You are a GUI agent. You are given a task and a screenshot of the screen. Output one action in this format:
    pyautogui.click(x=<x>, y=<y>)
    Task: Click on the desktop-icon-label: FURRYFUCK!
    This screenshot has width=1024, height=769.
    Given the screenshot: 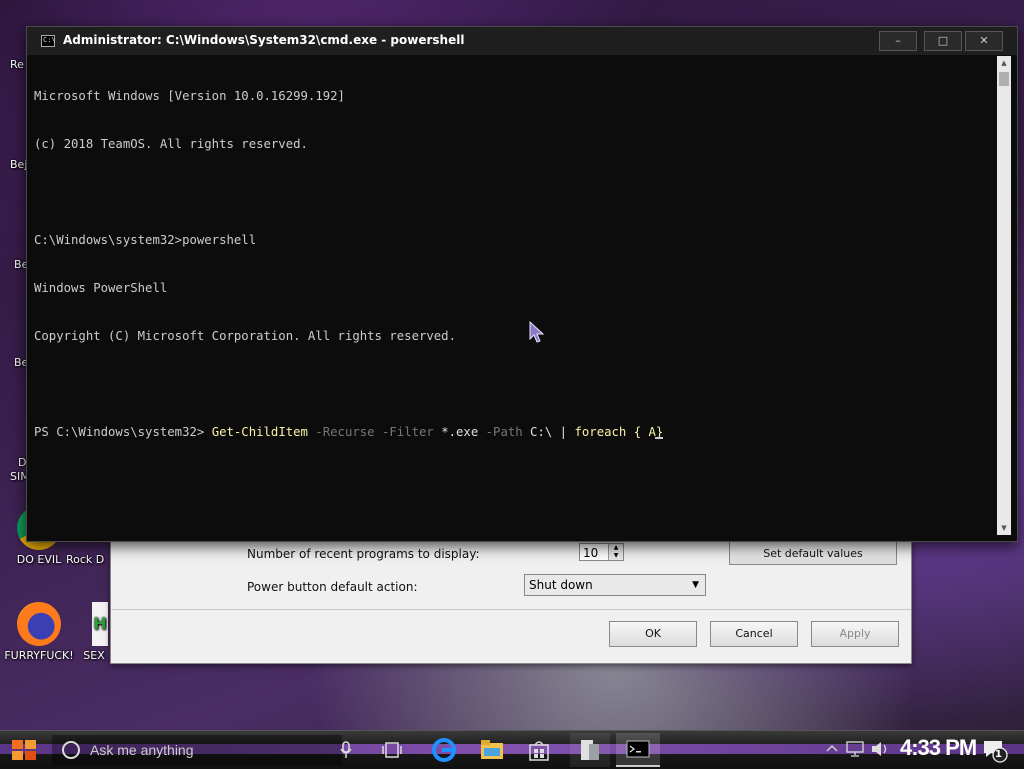 What is the action you would take?
    pyautogui.click(x=39, y=655)
    